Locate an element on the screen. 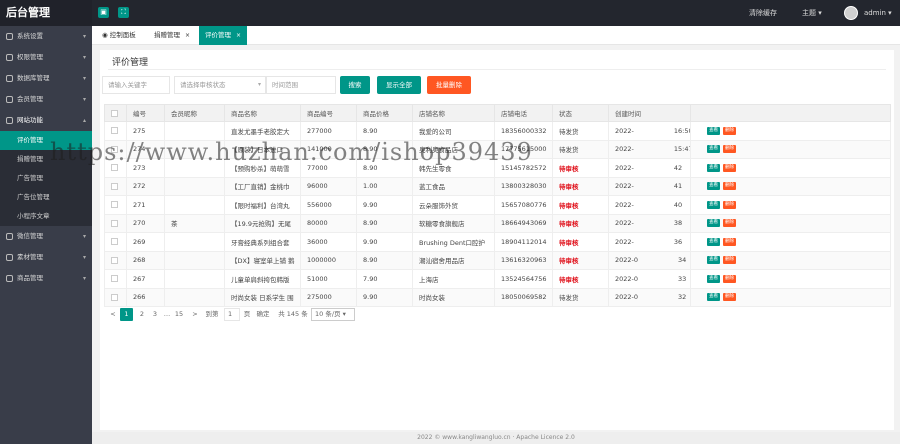 The image size is (900, 444). cell-product: 【工厂直销】金桃巾 is located at coordinates (262, 186).